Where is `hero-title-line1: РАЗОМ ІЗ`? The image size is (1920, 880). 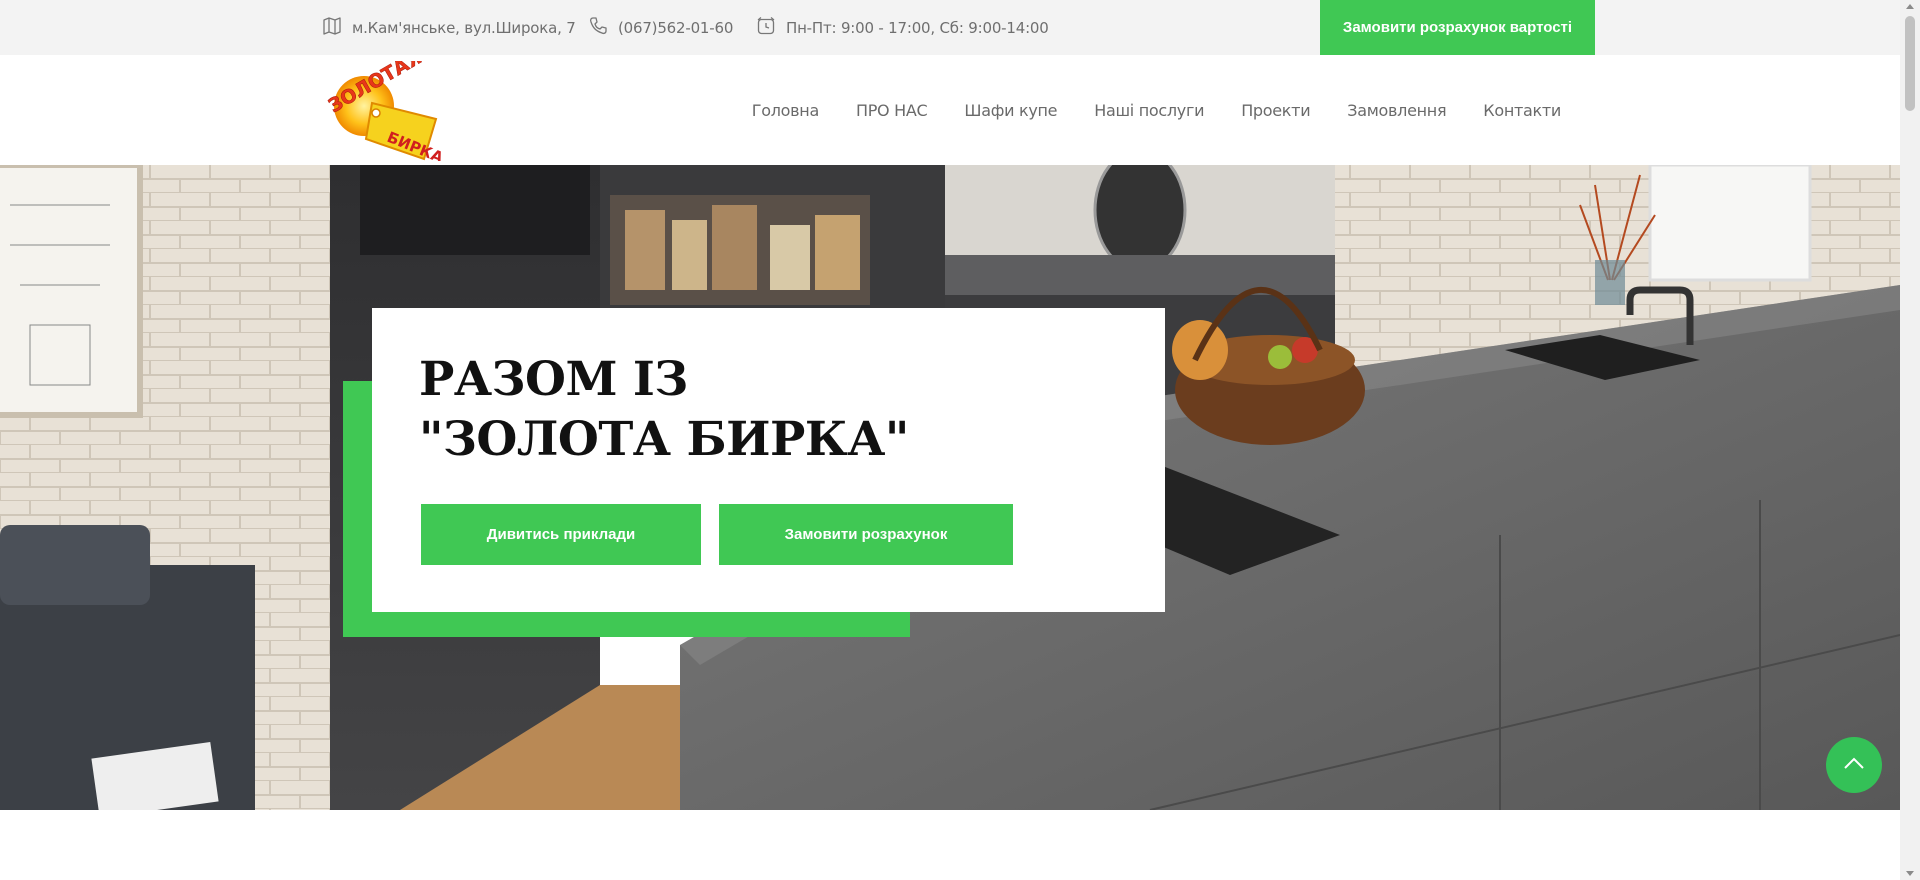 hero-title-line1: РАЗОМ ІЗ is located at coordinates (553, 379).